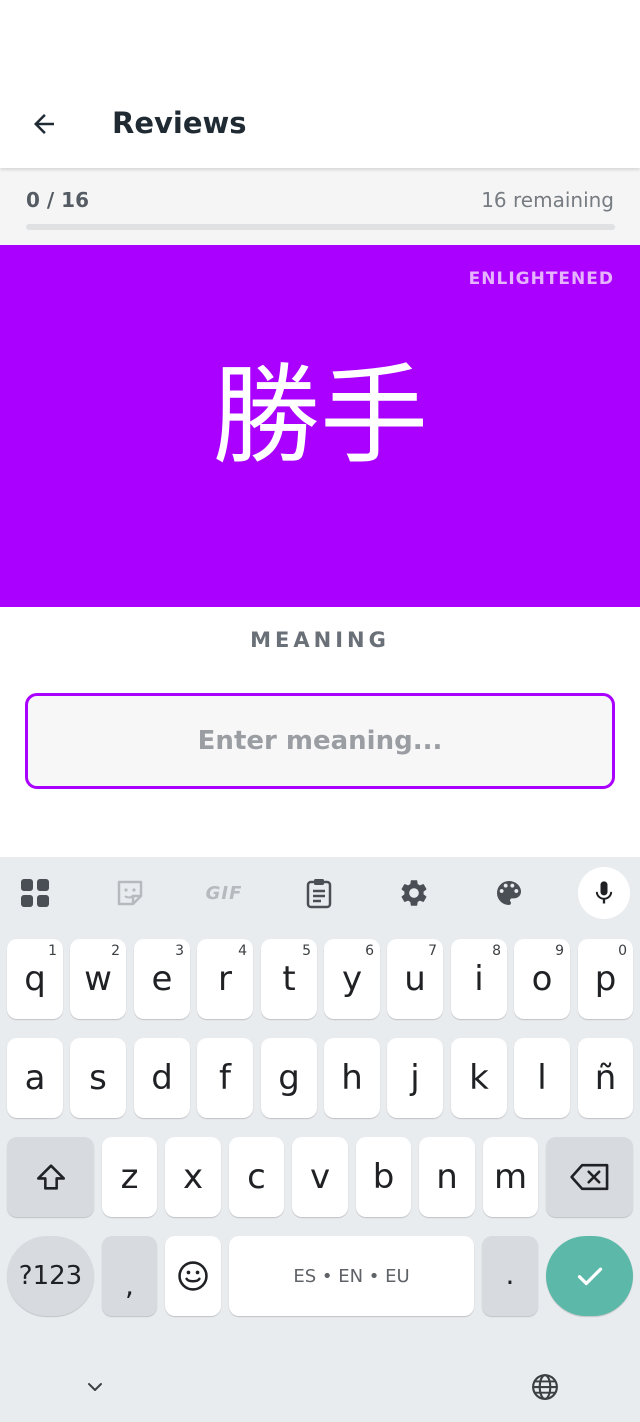 The width and height of the screenshot is (640, 1422). What do you see at coordinates (352, 1078) in the screenshot?
I see `key-h: h` at bounding box center [352, 1078].